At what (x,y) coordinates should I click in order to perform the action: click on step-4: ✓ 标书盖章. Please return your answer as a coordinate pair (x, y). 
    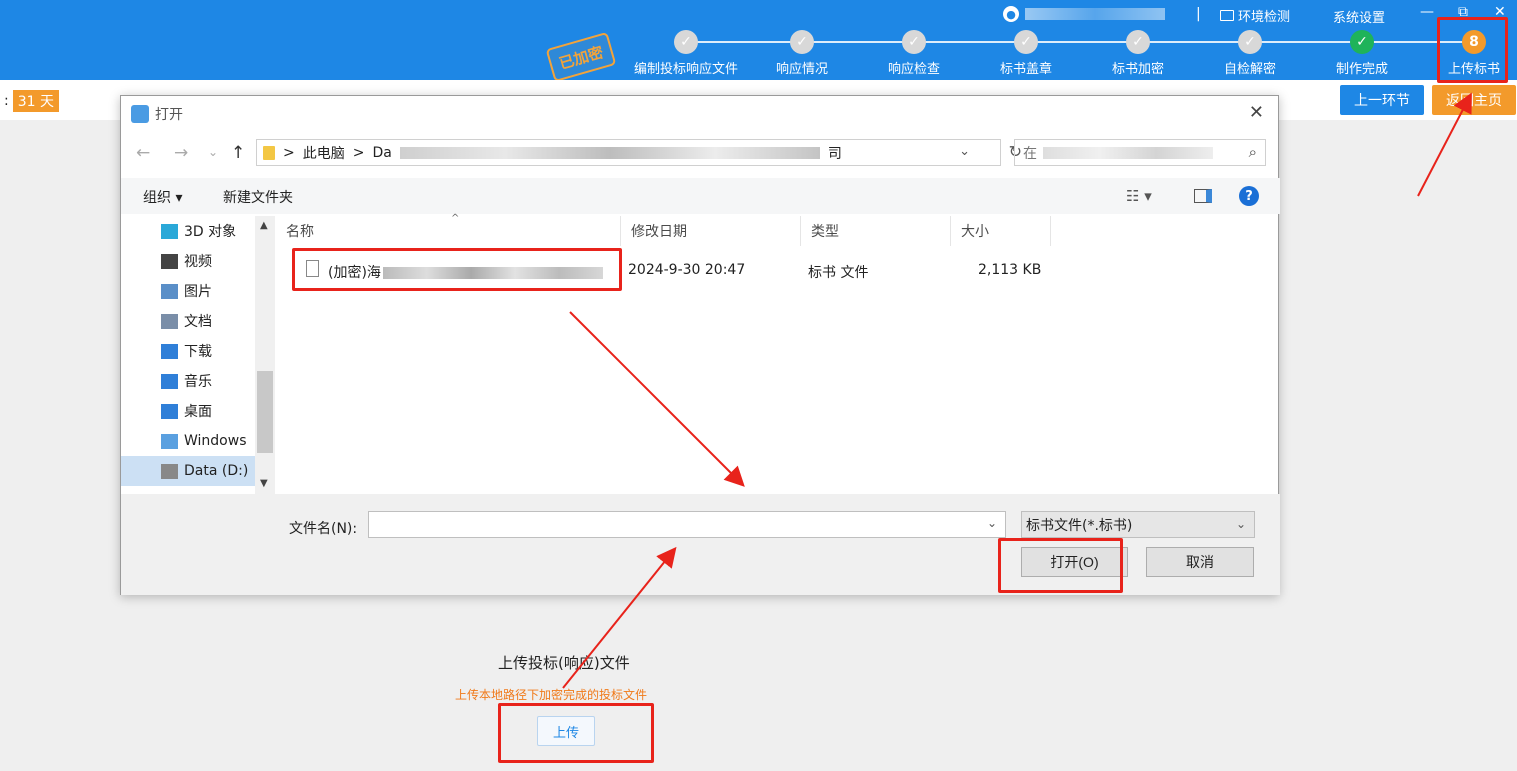
    Looking at the image, I should click on (1026, 53).